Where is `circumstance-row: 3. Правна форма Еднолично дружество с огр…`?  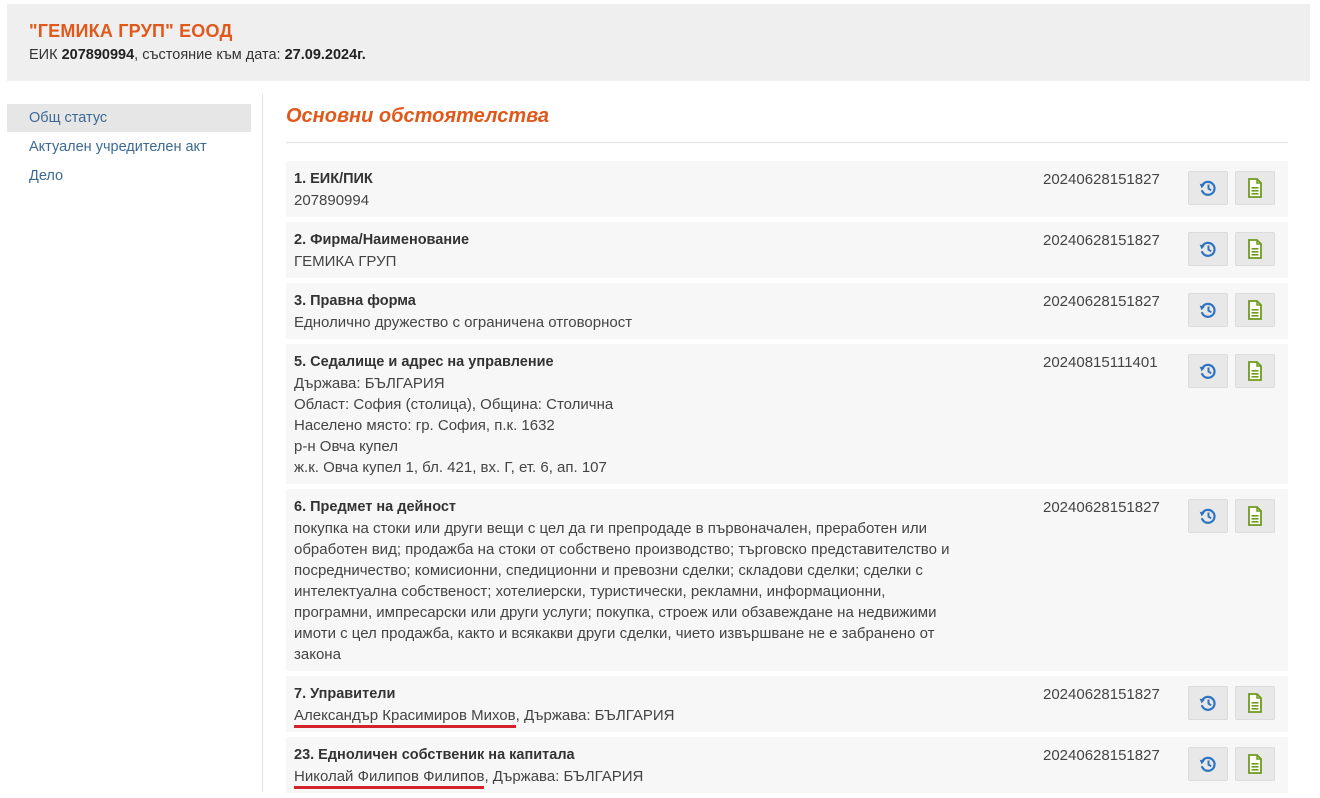
circumstance-row: 3. Правна форма Еднолично дружество с огр… is located at coordinates (787, 311).